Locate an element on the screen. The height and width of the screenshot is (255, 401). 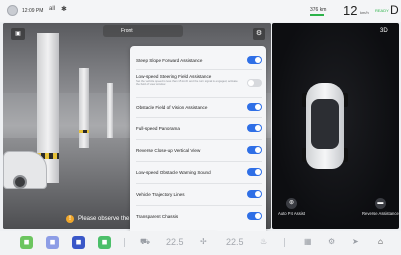
setting-label: Obstacle Field of Vision Assistance is located at coordinates (172, 107).